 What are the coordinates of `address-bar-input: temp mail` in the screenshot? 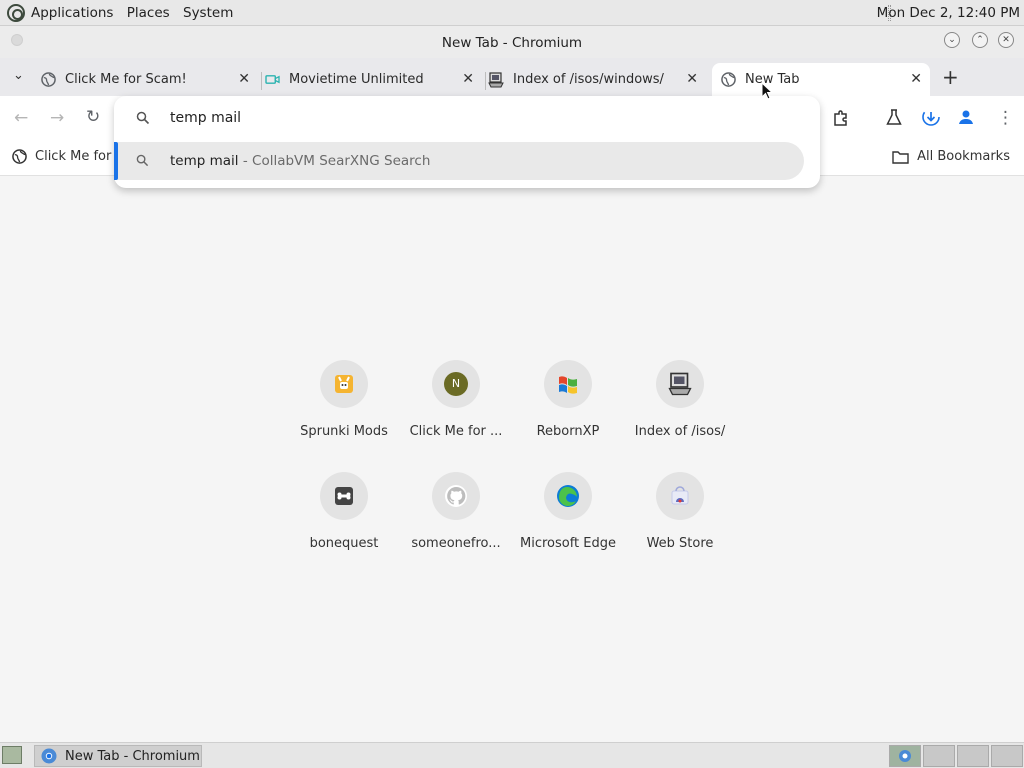 It's located at (205, 118).